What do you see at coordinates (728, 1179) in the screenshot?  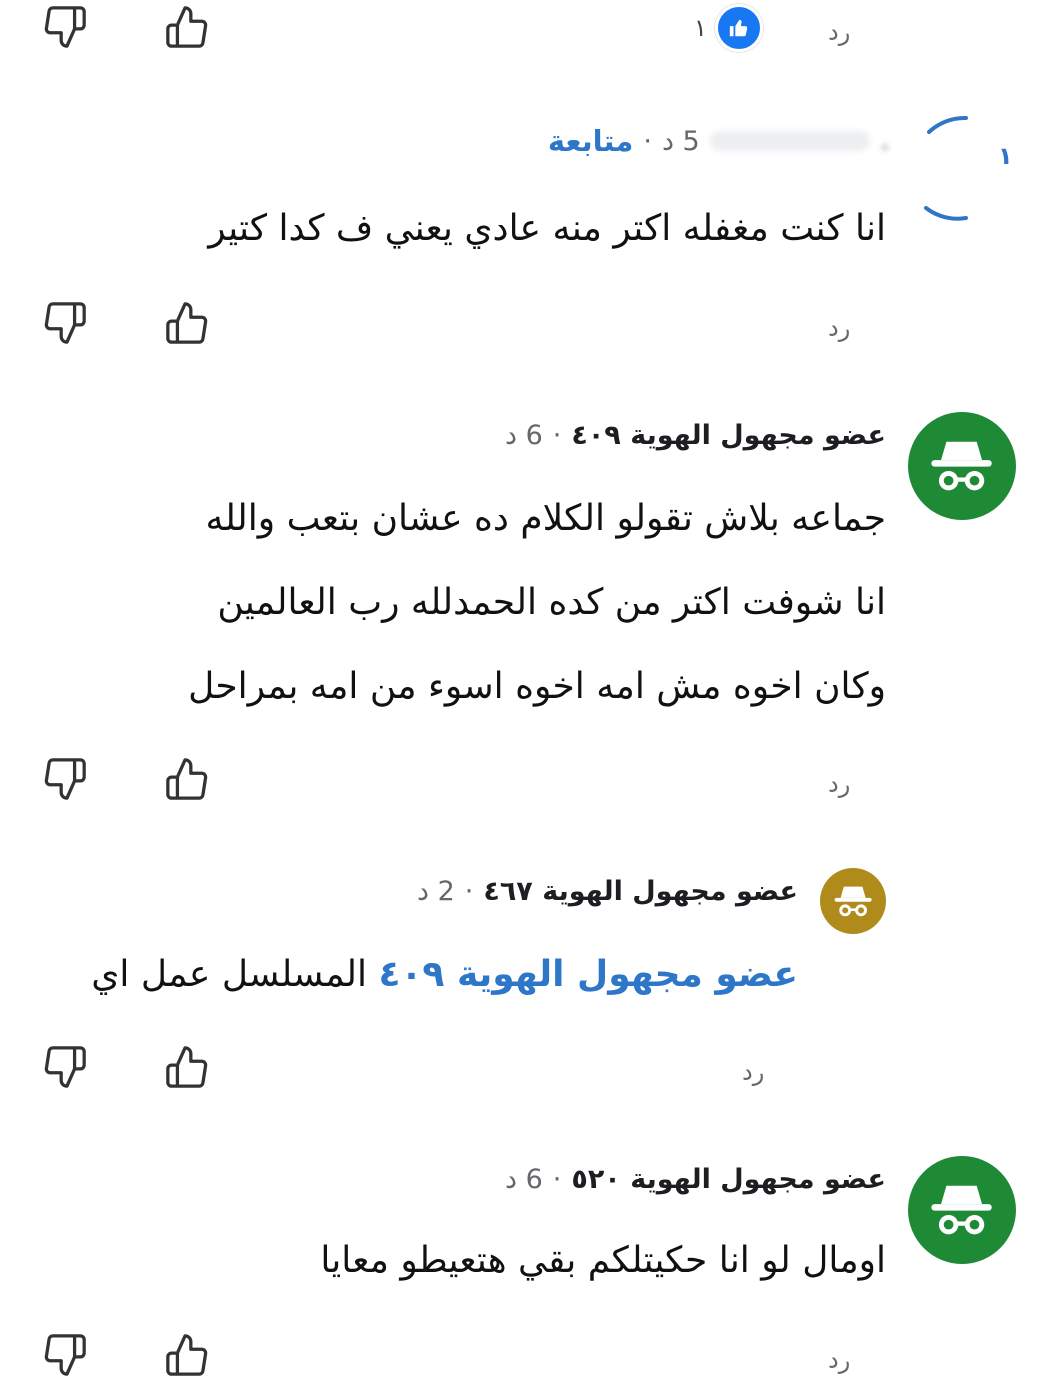 I see `author-name: عضو مجهول الهوية ٥٢٠` at bounding box center [728, 1179].